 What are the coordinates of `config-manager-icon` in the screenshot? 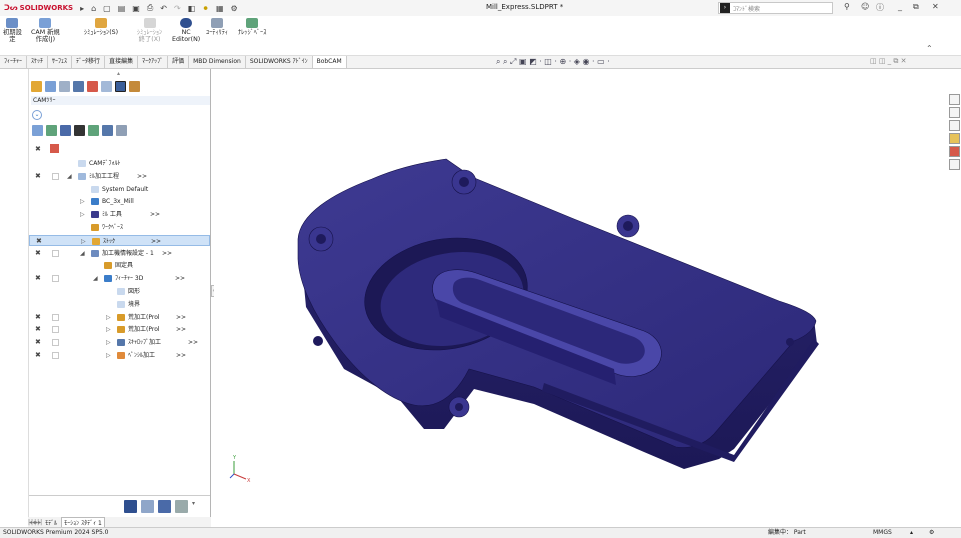 It's located at (64, 86).